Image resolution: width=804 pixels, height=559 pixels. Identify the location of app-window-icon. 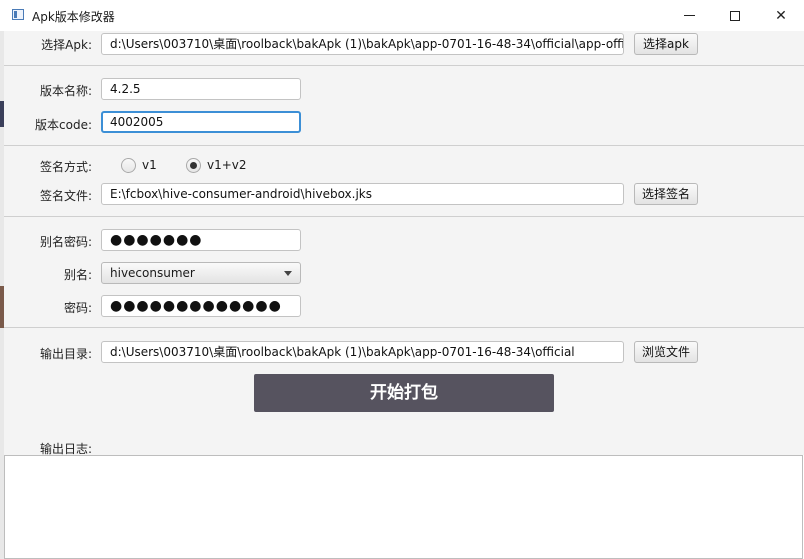
(18, 14).